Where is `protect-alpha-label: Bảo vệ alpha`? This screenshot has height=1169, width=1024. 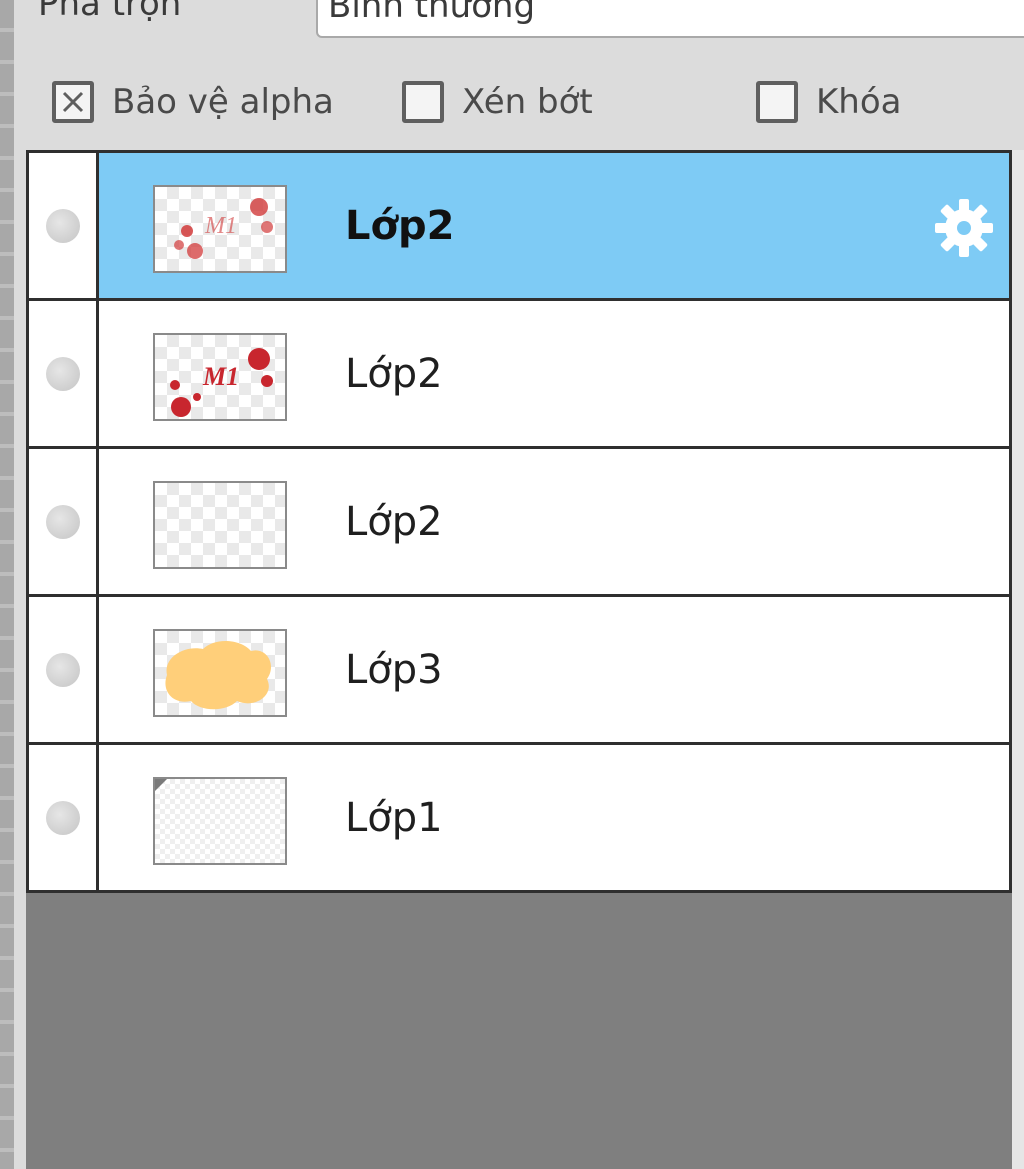 protect-alpha-label: Bảo vệ alpha is located at coordinates (223, 102).